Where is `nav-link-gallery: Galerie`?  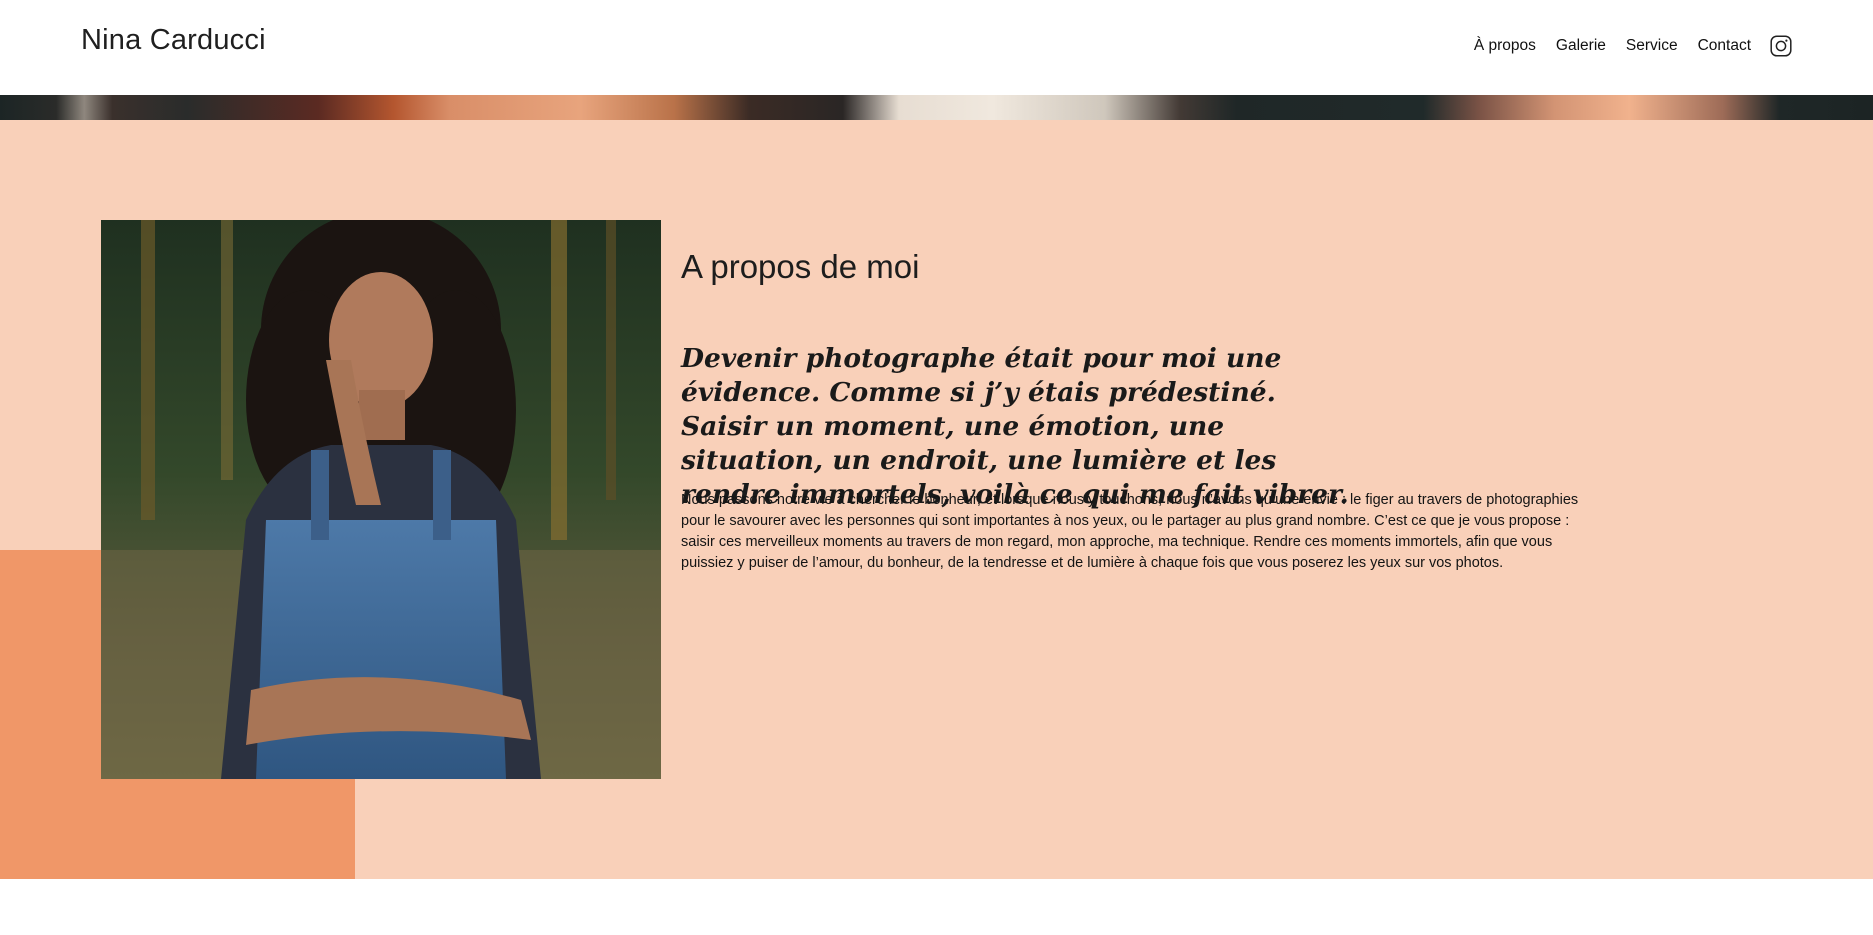 nav-link-gallery: Galerie is located at coordinates (1581, 46).